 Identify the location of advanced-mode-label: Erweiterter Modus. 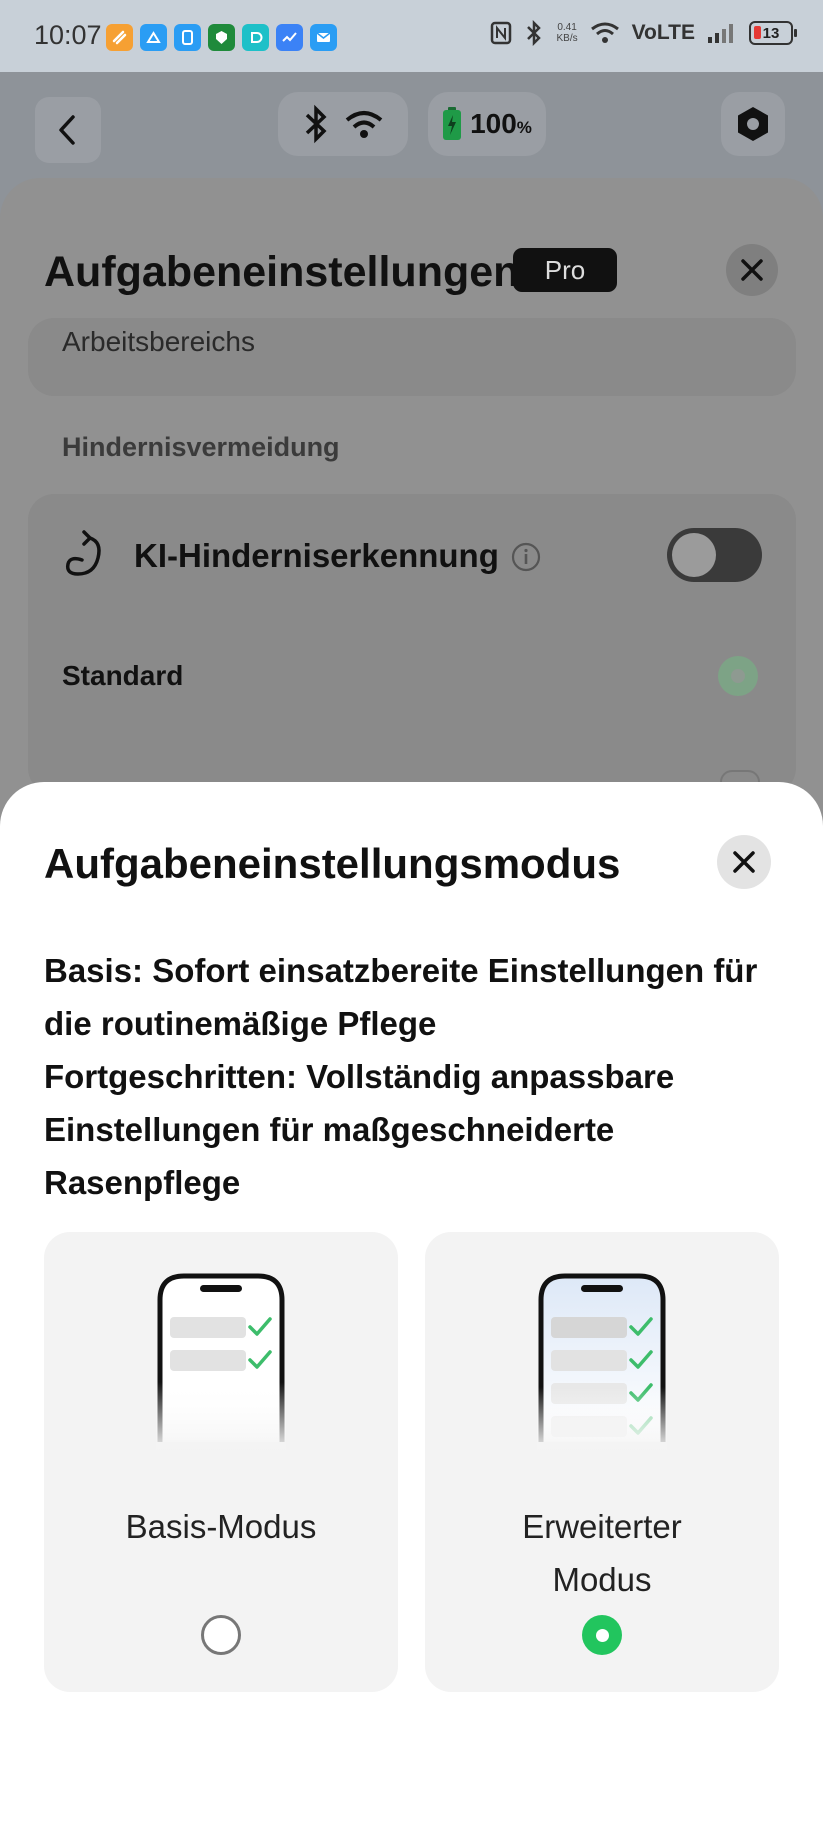
(602, 1553).